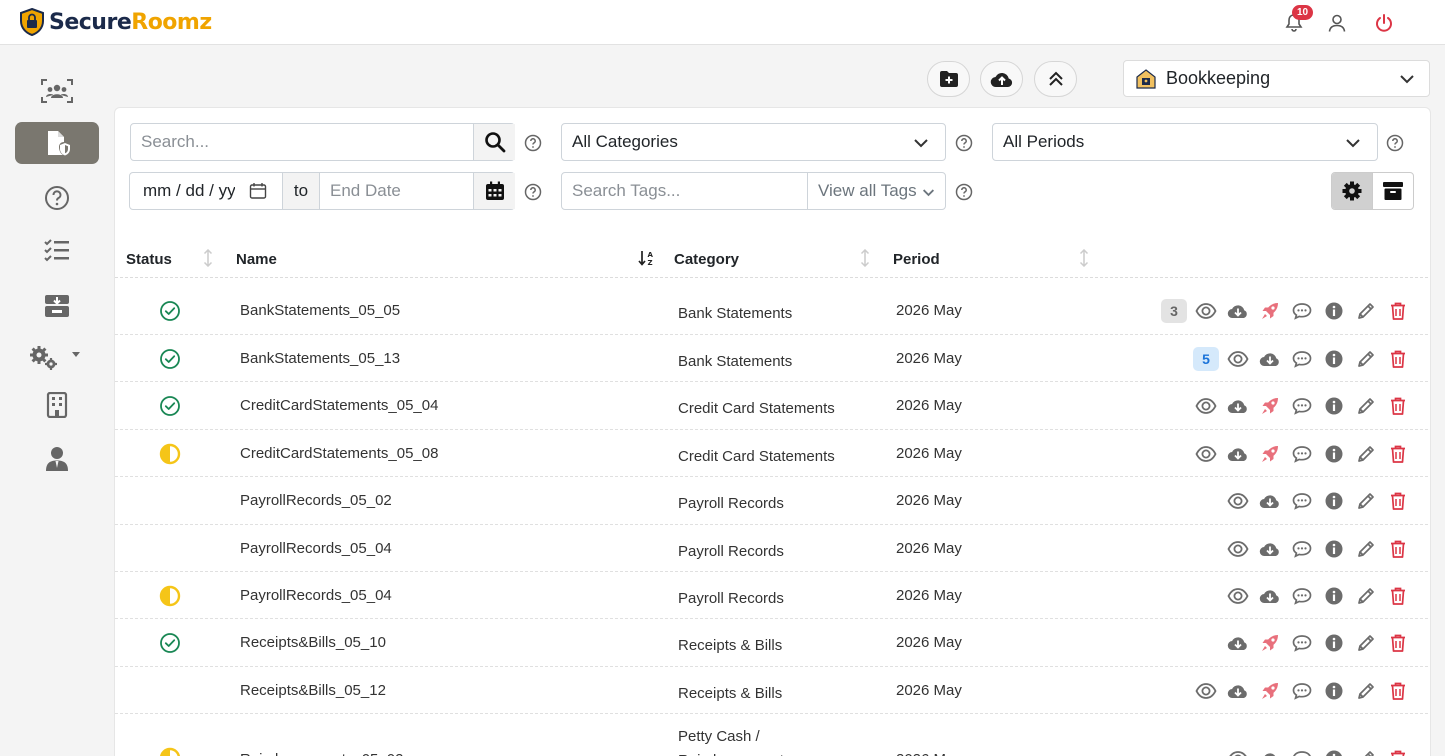 The width and height of the screenshot is (1445, 756). What do you see at coordinates (1185, 142) in the screenshot?
I see `period-select: All Periods` at bounding box center [1185, 142].